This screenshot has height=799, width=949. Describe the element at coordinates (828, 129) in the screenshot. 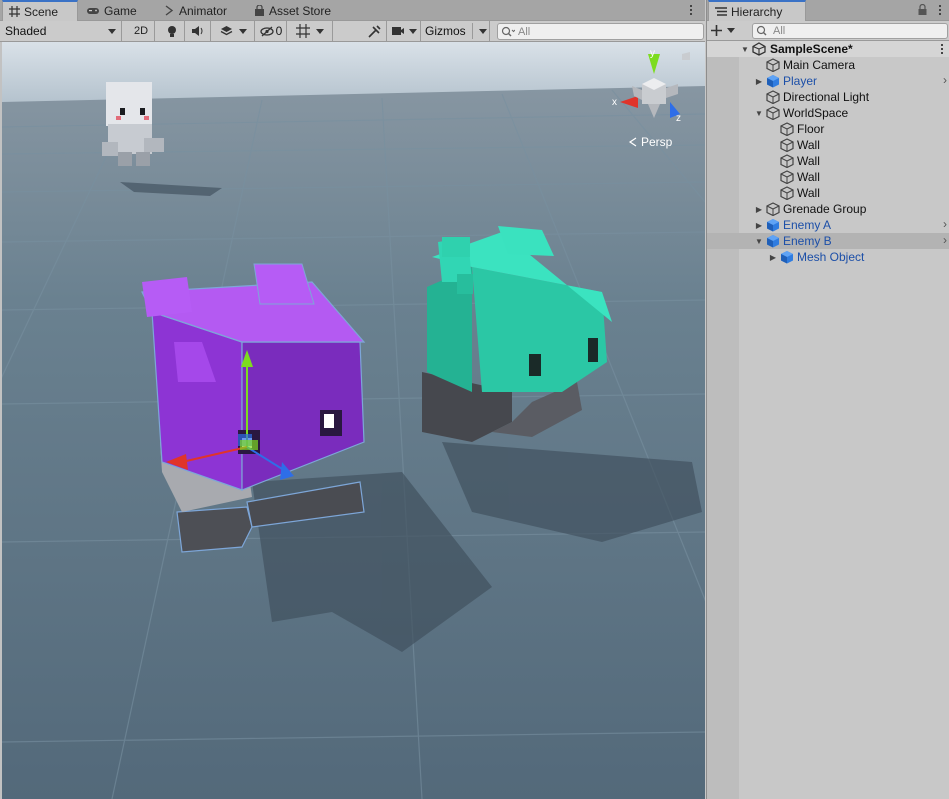

I see `hierarchy-item: Floor` at that location.